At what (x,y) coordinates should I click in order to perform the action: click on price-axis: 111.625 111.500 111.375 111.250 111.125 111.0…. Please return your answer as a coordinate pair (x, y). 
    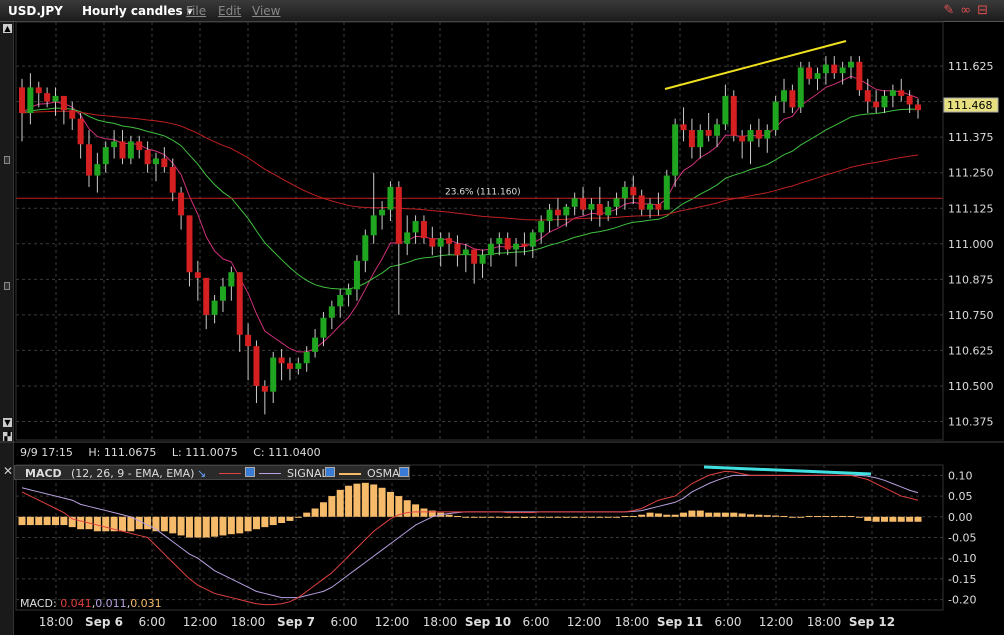
    Looking at the image, I should click on (971, 244).